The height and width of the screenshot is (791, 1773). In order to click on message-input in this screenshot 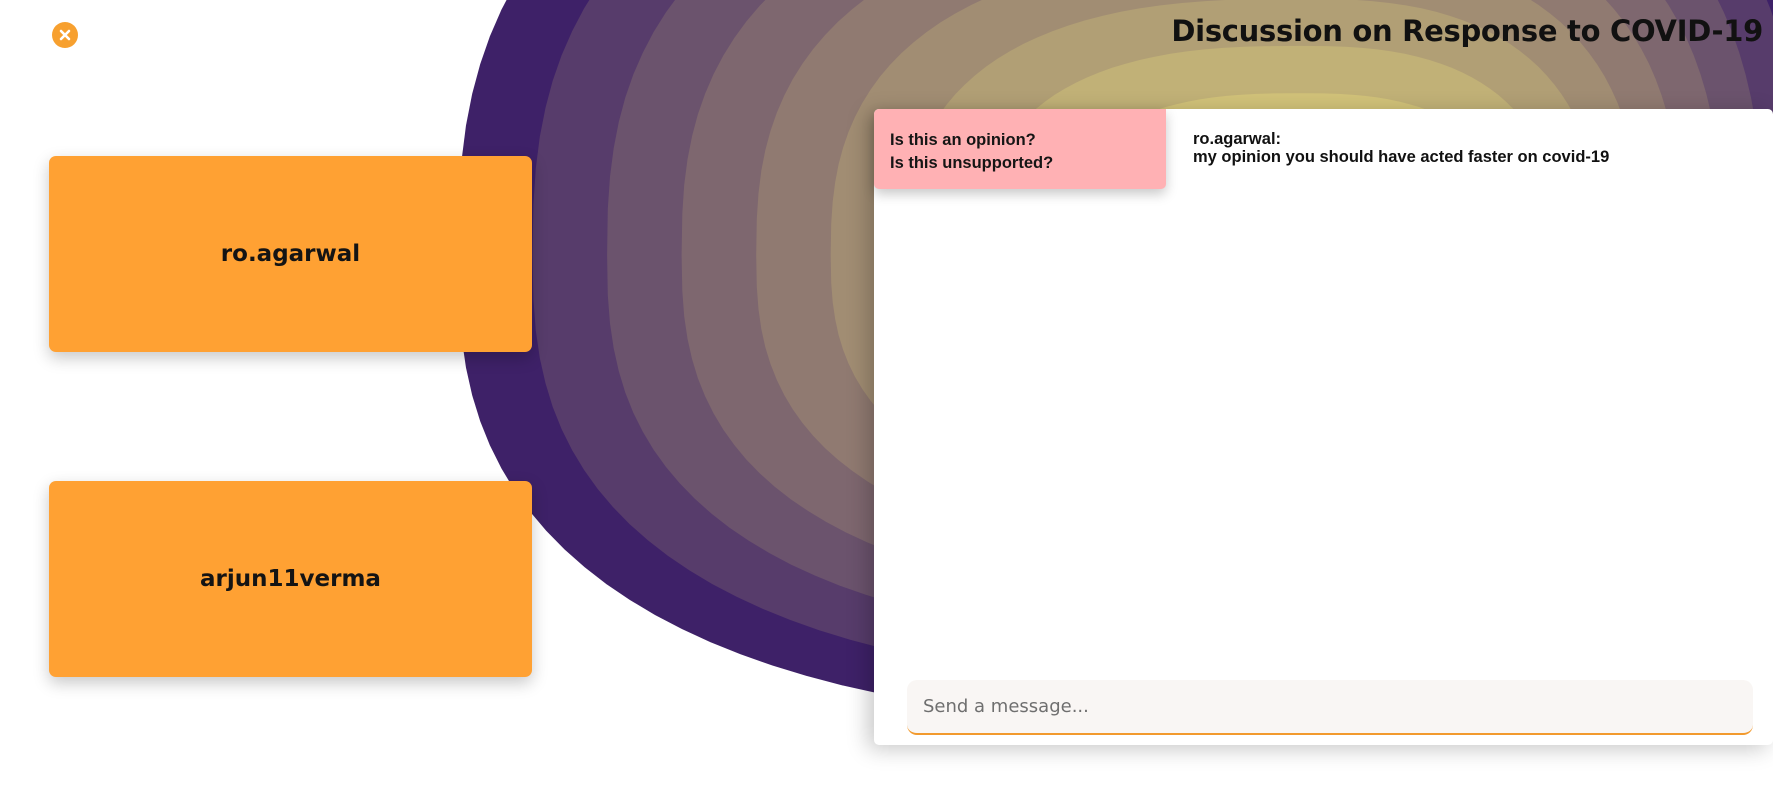, I will do `click(1330, 706)`.